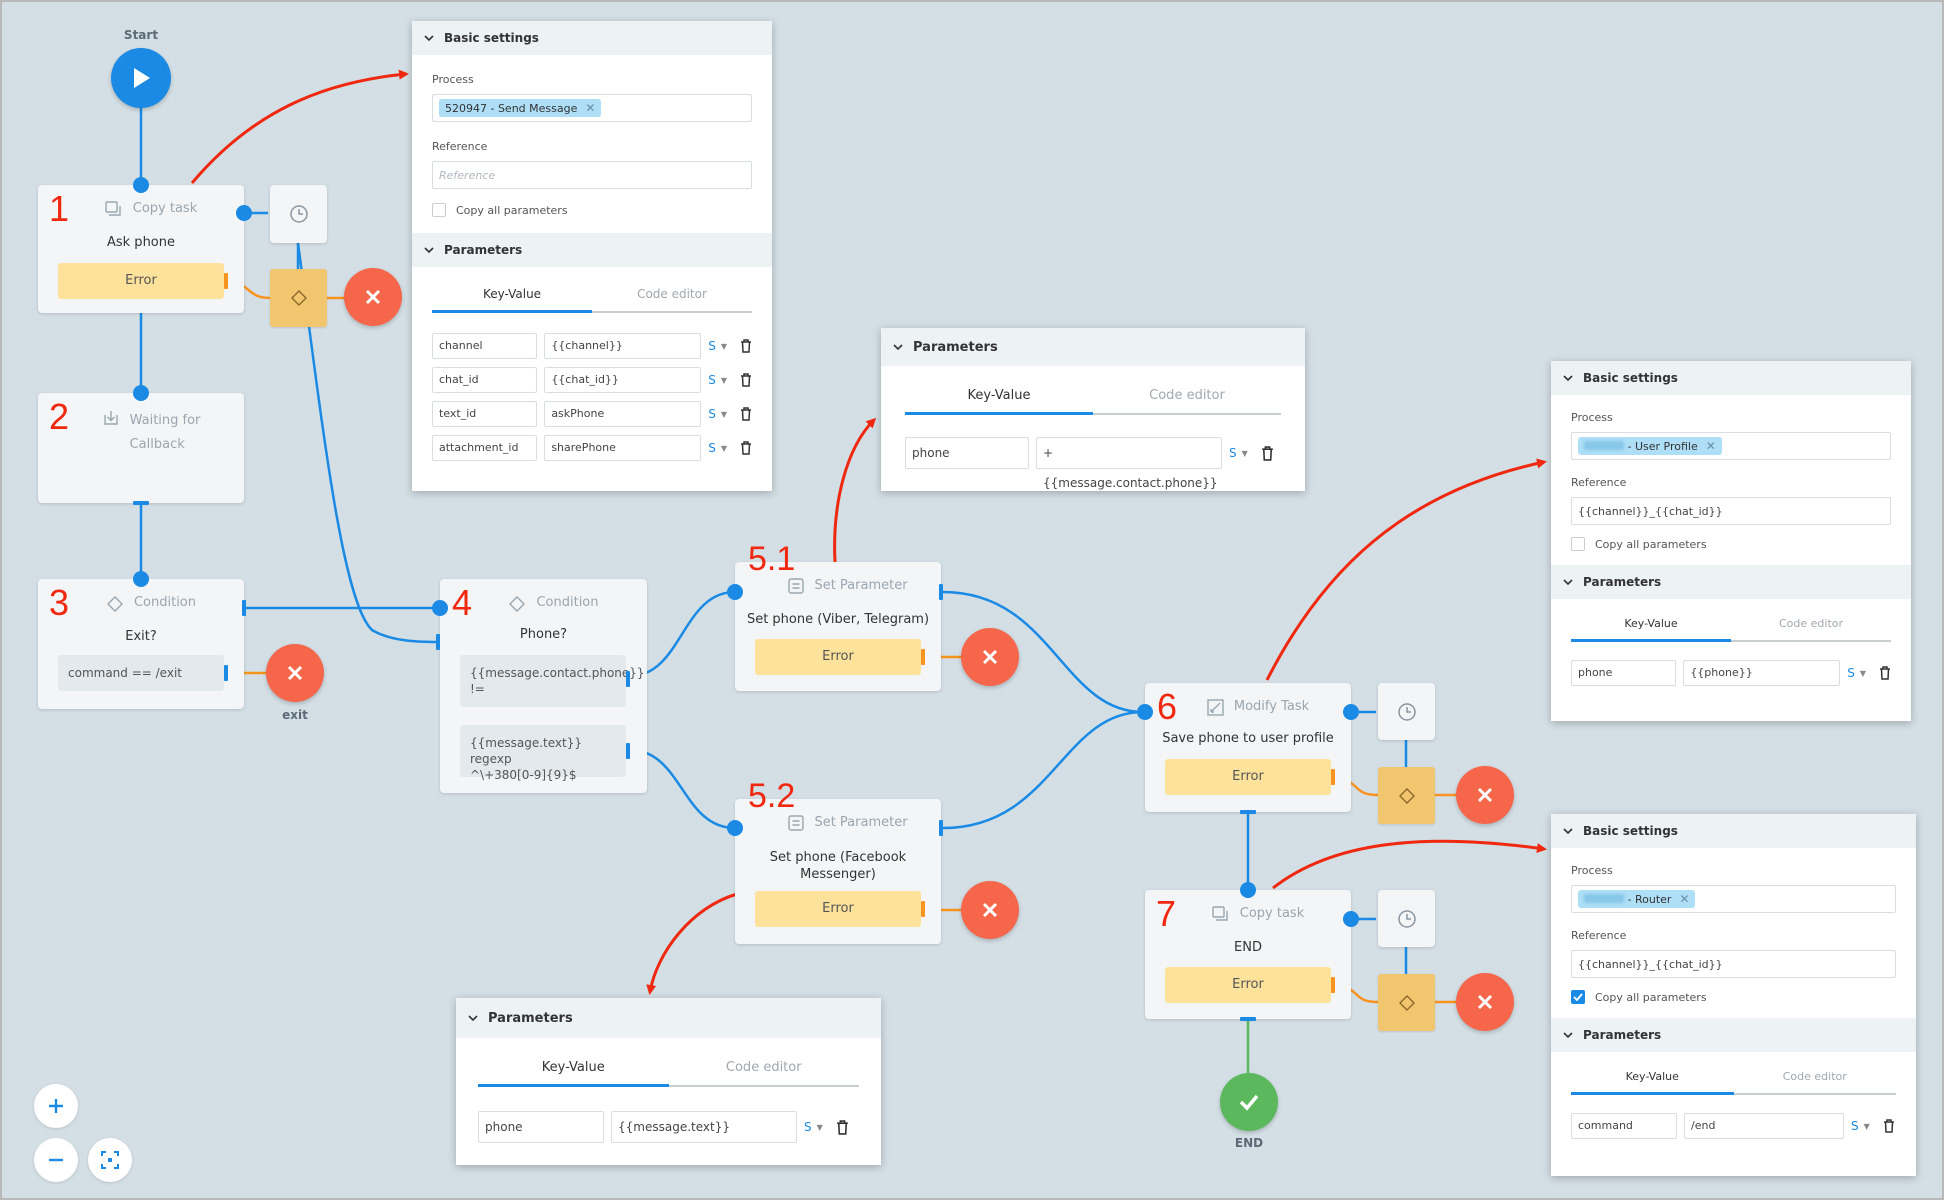 This screenshot has width=1944, height=1200. I want to click on condition-expression: {{message.contact.phone}} !=, so click(552, 681).